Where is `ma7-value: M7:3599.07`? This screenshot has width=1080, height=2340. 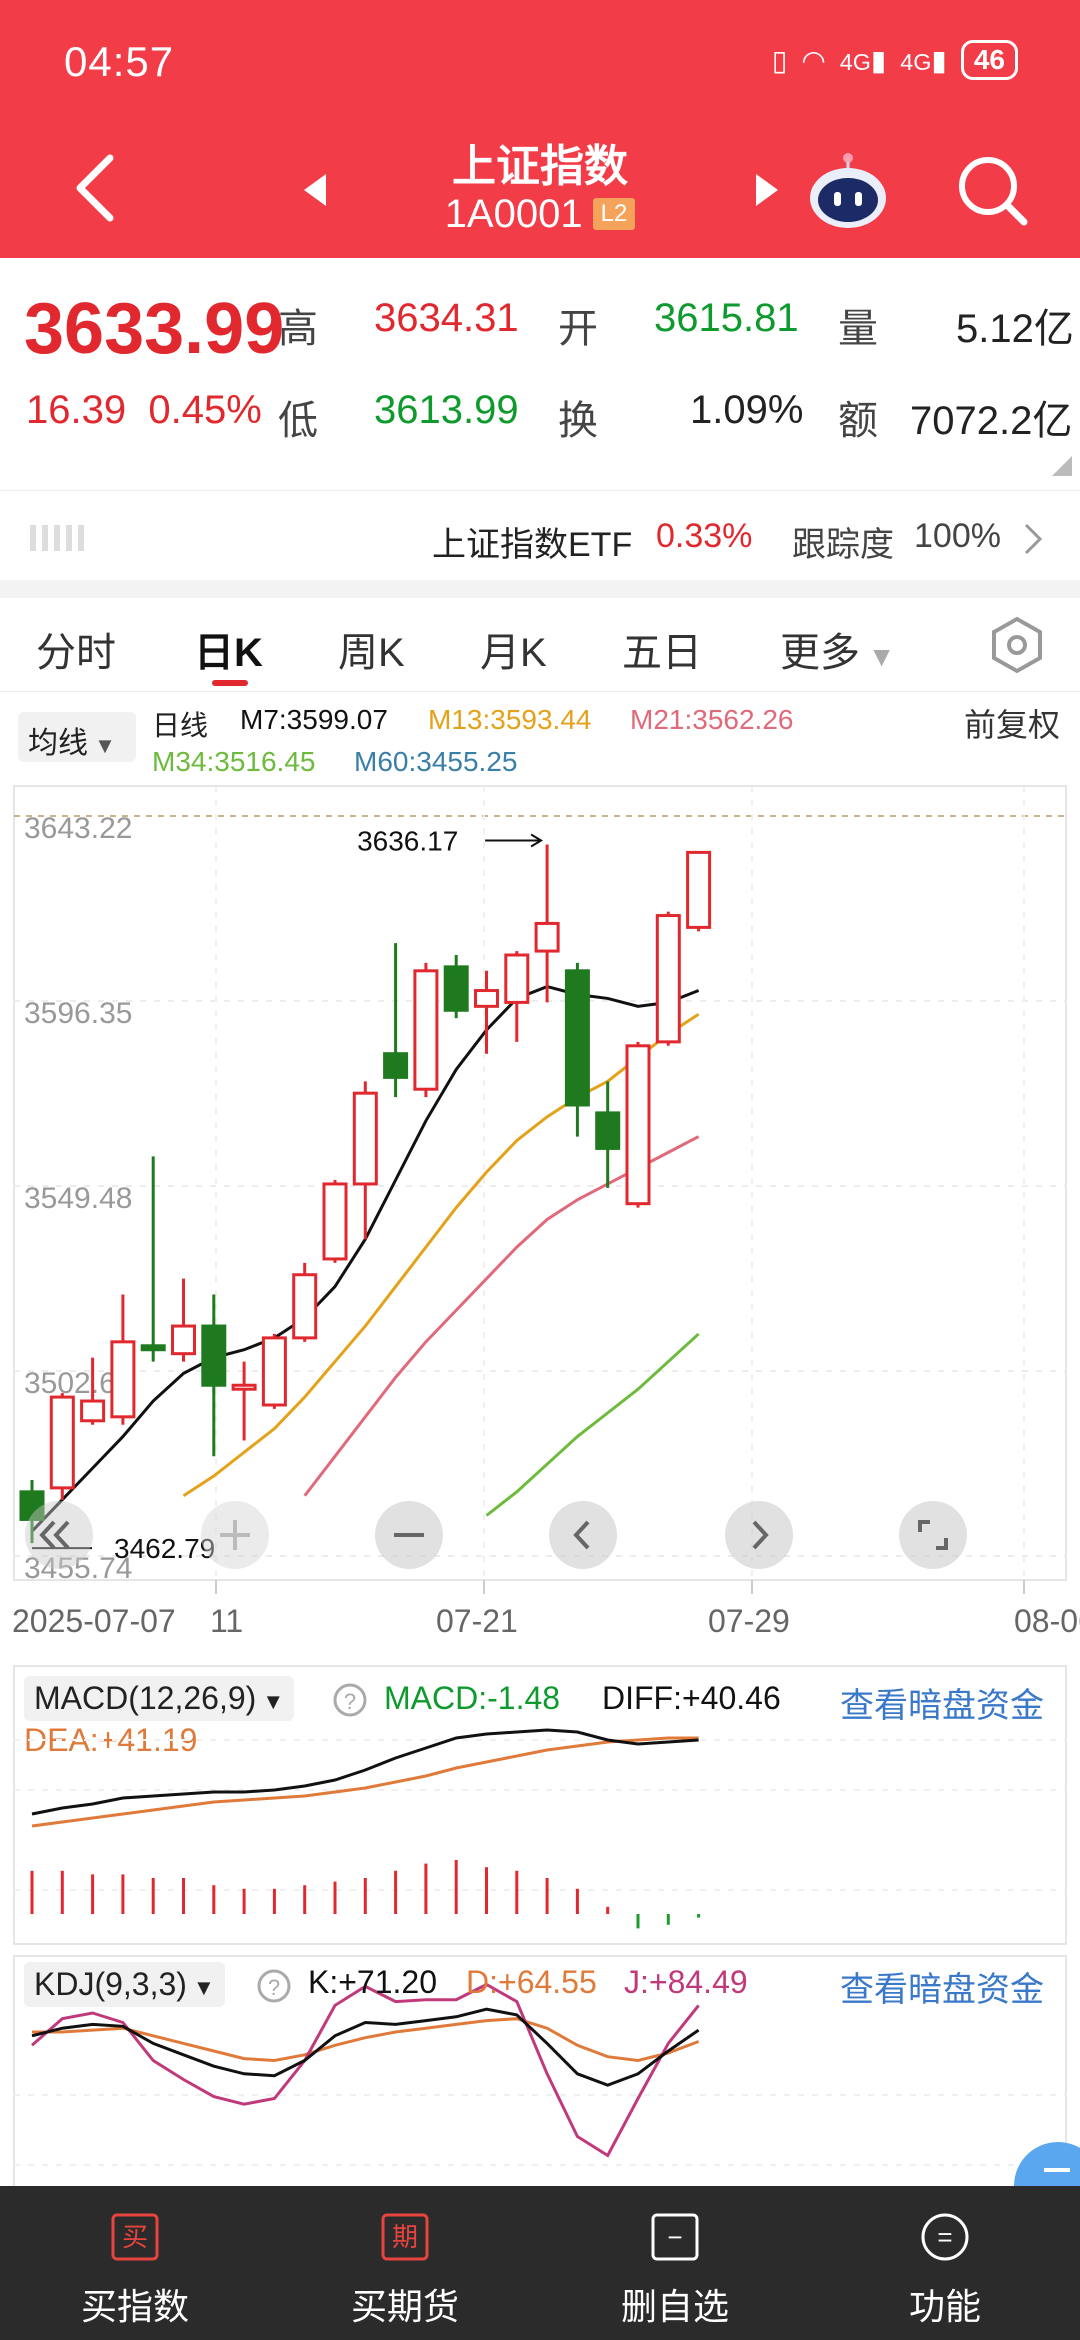
ma7-value: M7:3599.07 is located at coordinates (314, 719).